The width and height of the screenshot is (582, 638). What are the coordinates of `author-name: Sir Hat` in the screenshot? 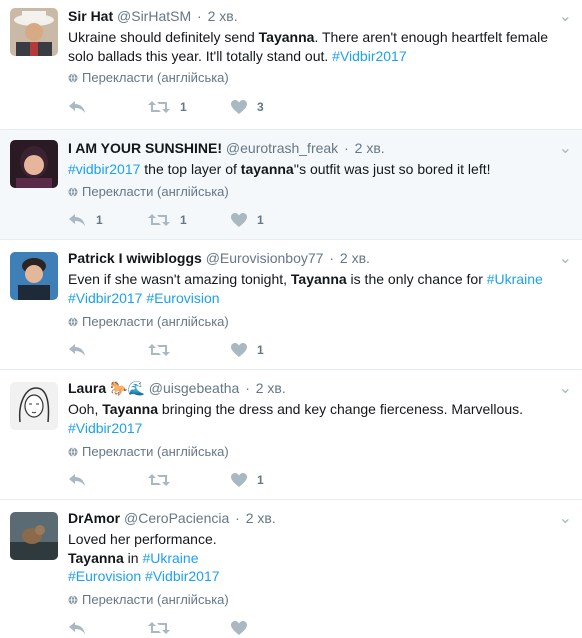 It's located at (90, 16).